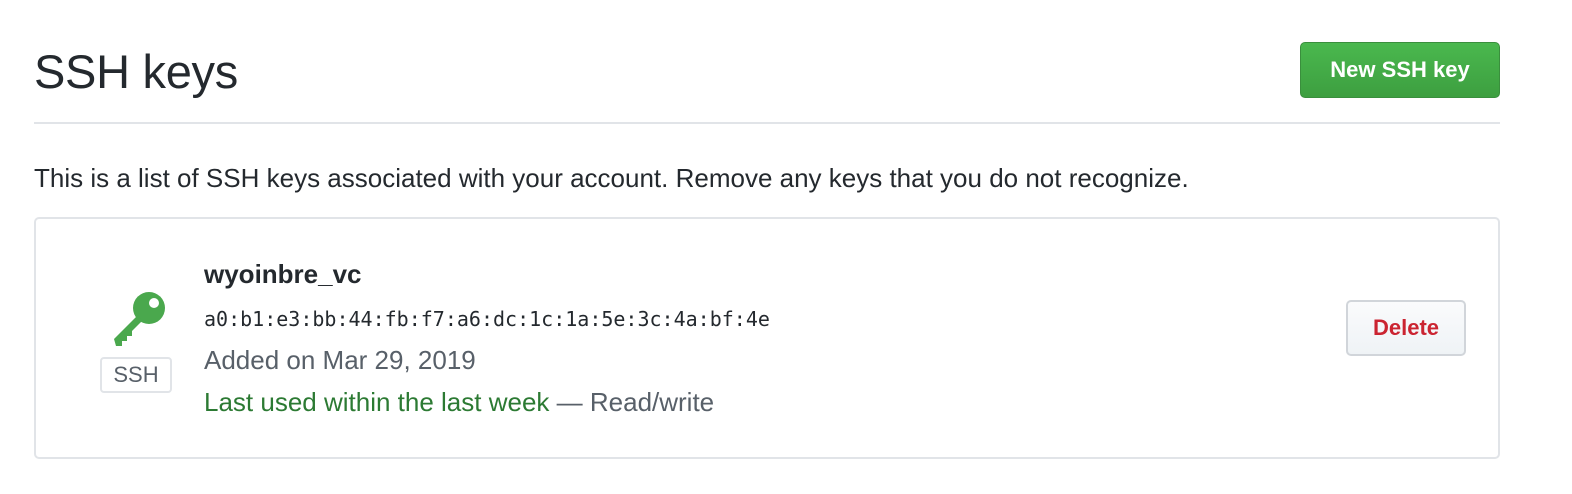 This screenshot has height=494, width=1572. What do you see at coordinates (1406, 328) in the screenshot?
I see `delete-key-button: Delete` at bounding box center [1406, 328].